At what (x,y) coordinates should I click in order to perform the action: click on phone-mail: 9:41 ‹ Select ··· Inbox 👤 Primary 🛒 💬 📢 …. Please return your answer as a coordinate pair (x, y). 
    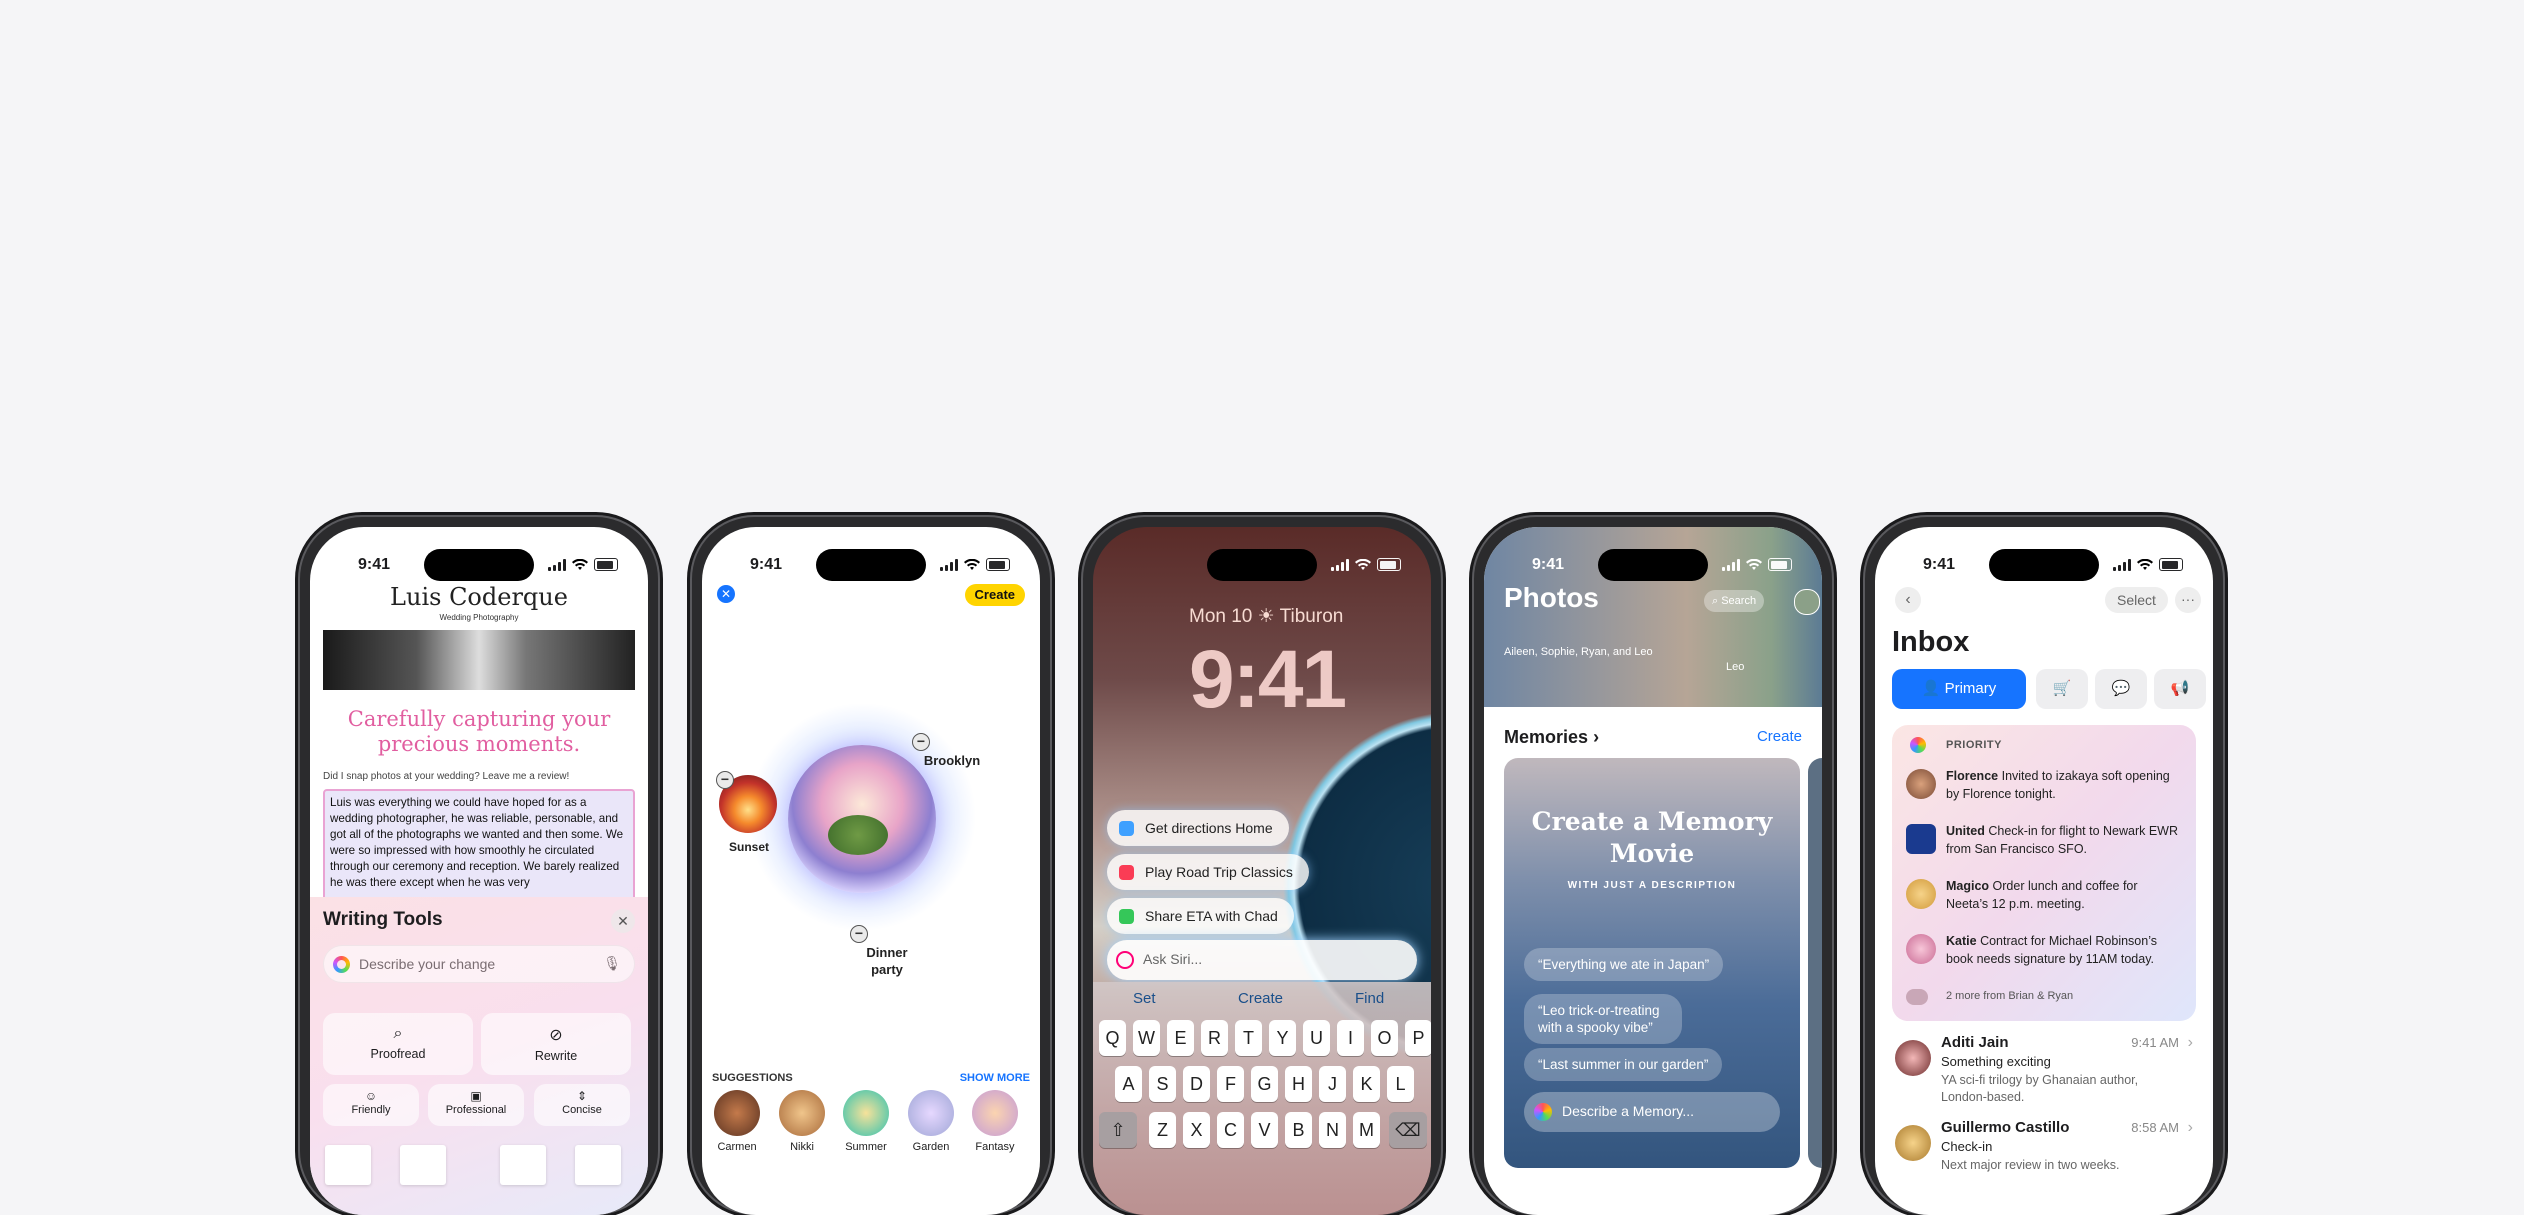
    Looking at the image, I should click on (2044, 865).